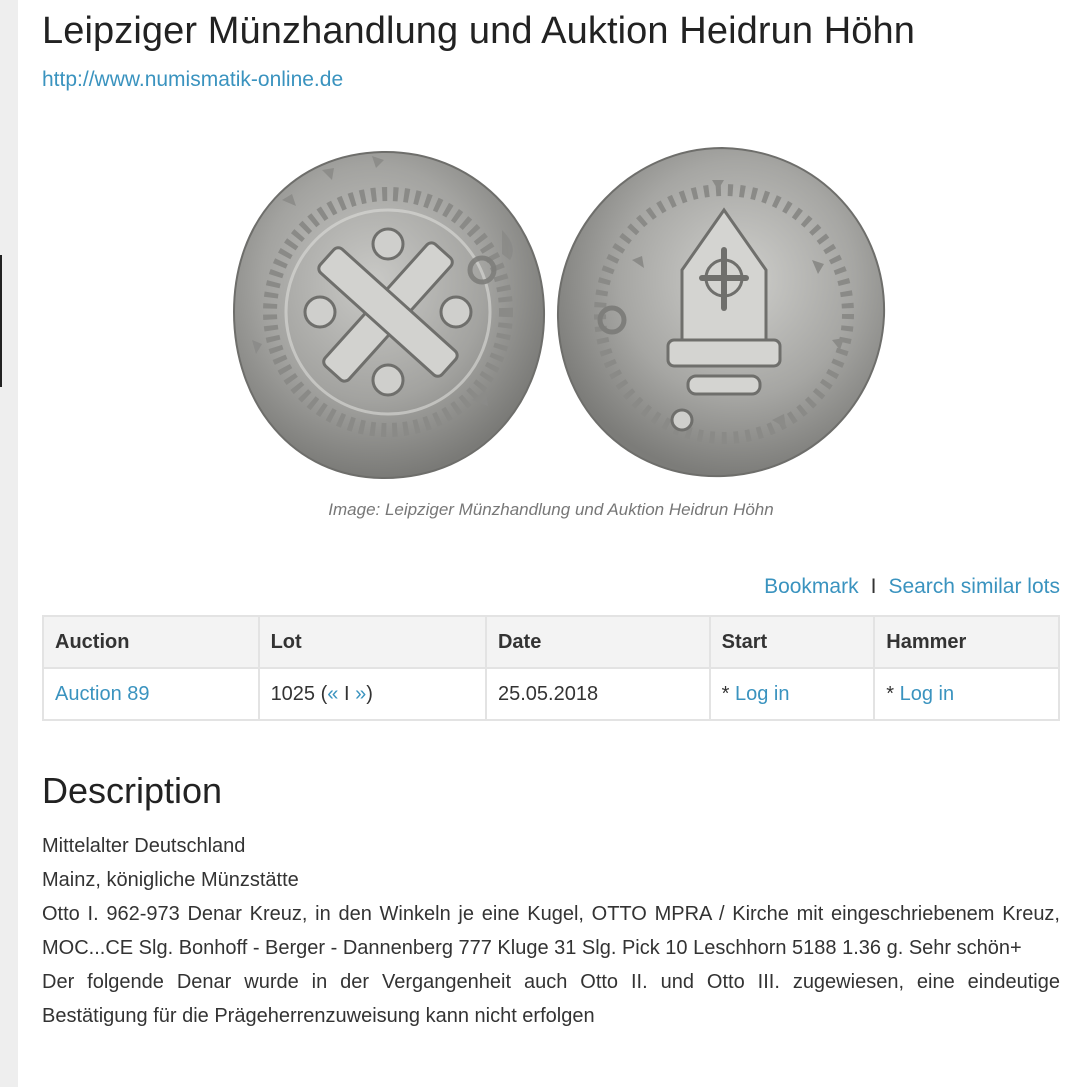  I want to click on lot-actions: Bookmark I Search similar lots, so click(912, 587).